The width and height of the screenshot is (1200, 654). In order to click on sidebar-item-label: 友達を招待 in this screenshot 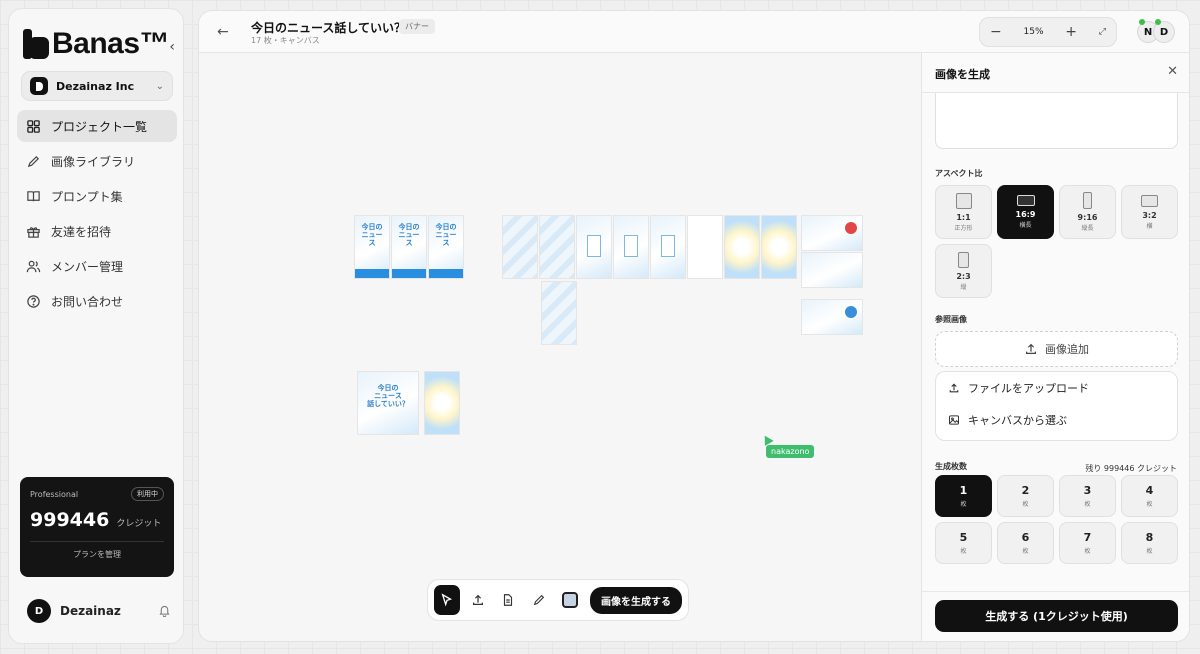, I will do `click(81, 231)`.